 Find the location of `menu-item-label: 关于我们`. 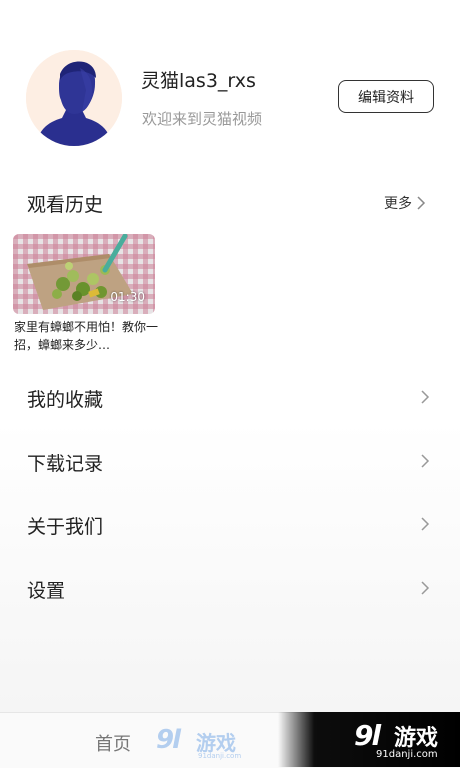

menu-item-label: 关于我们 is located at coordinates (65, 527).